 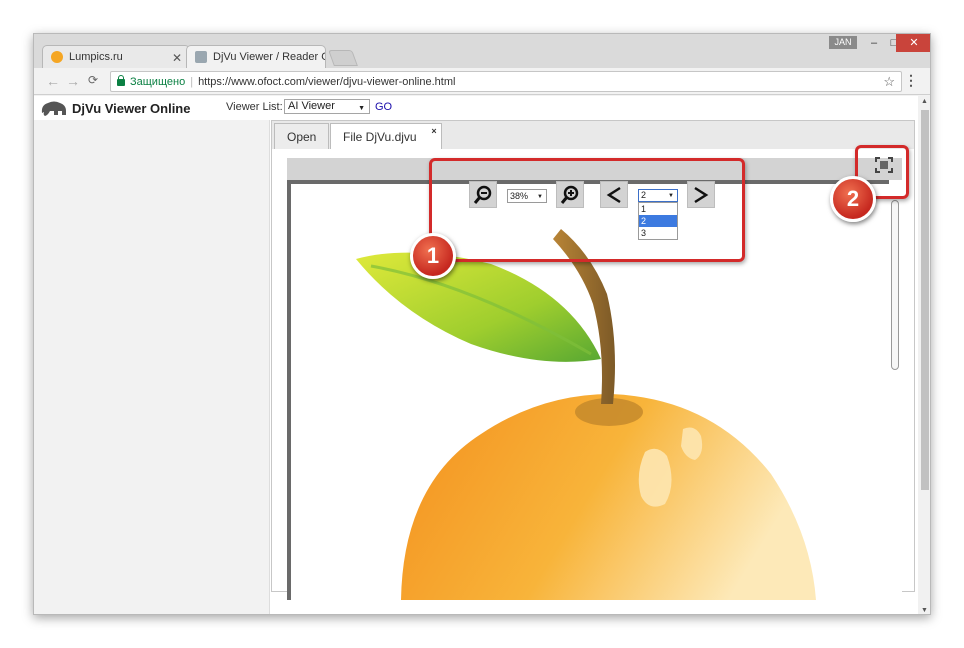 What do you see at coordinates (254, 107) in the screenshot?
I see `viewer-list-label: Viewer List:` at bounding box center [254, 107].